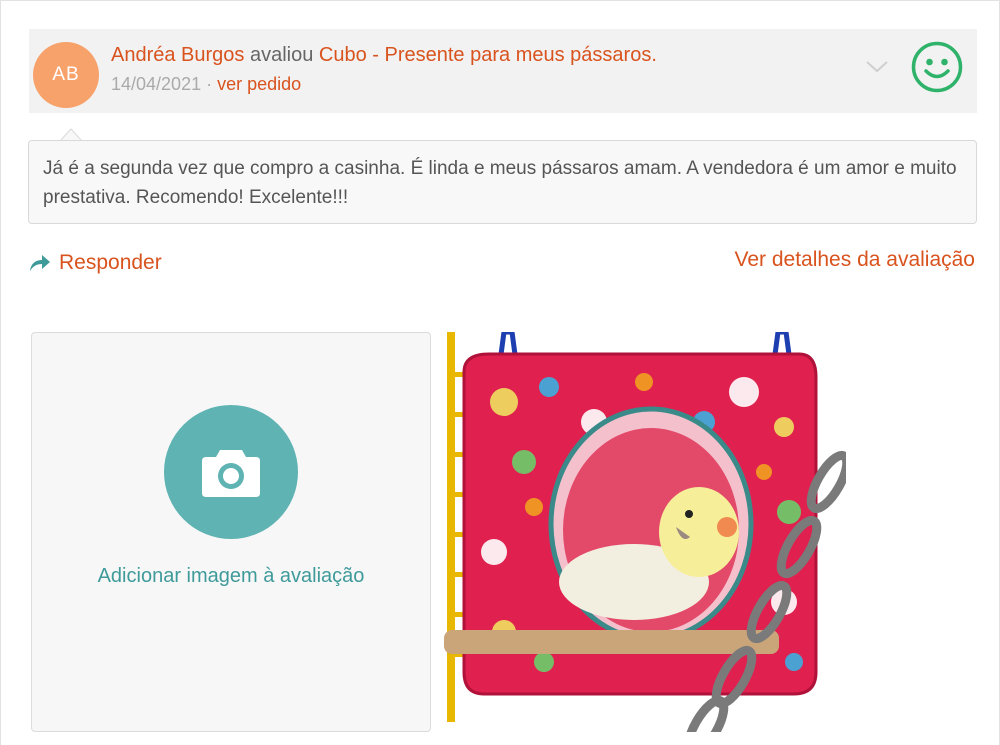 The height and width of the screenshot is (745, 1000). Describe the element at coordinates (156, 84) in the screenshot. I see `review-date: 14/04/2021` at that location.